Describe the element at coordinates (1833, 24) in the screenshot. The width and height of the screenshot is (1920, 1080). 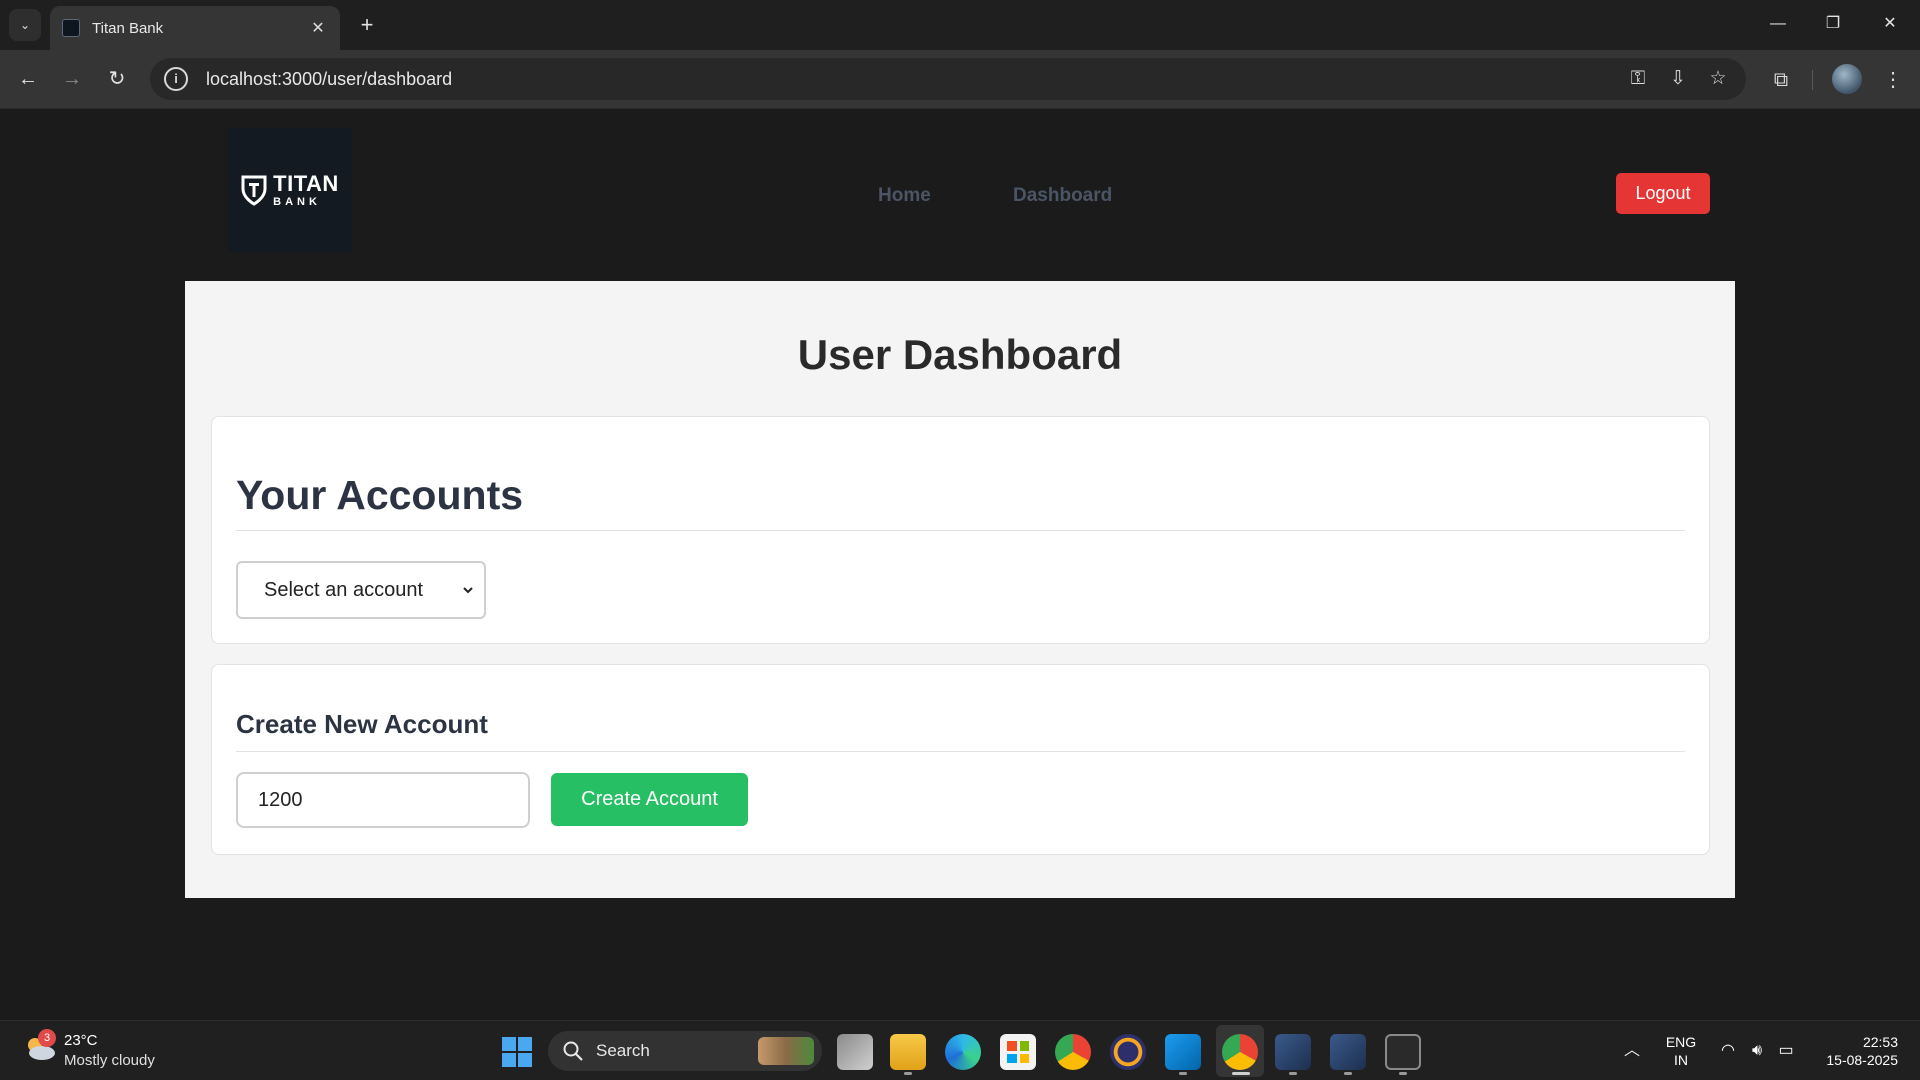
I see `restore-icon: ❐` at that location.